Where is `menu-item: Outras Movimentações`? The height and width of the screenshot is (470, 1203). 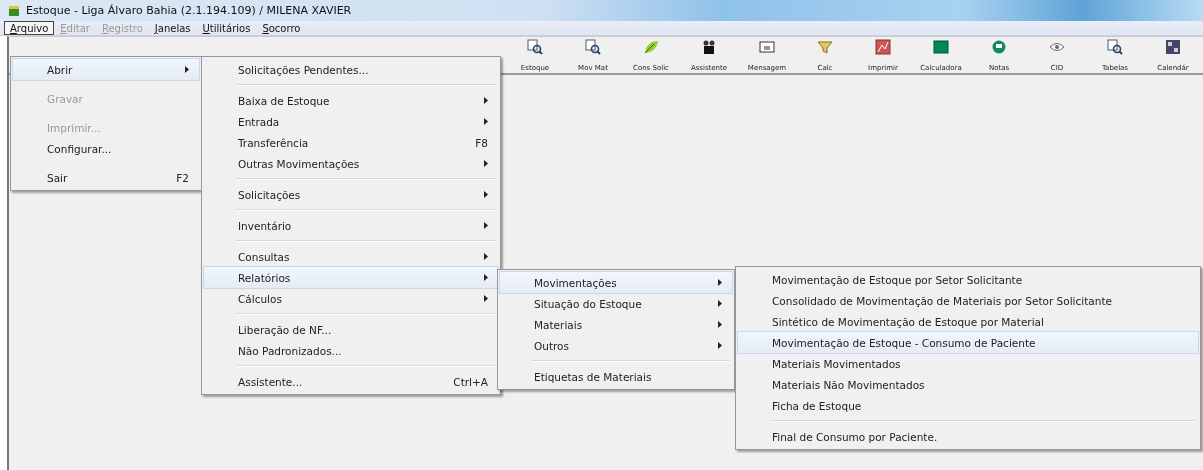
menu-item: Outras Movimentações is located at coordinates (351, 163).